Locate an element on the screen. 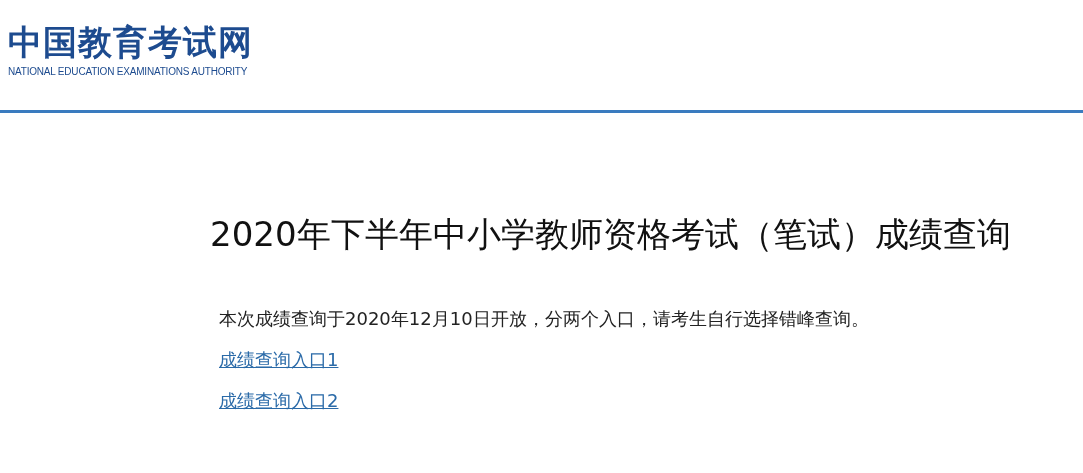 Image resolution: width=1083 pixels, height=473 pixels. logo-title: 中国教育考试网 is located at coordinates (130, 42).